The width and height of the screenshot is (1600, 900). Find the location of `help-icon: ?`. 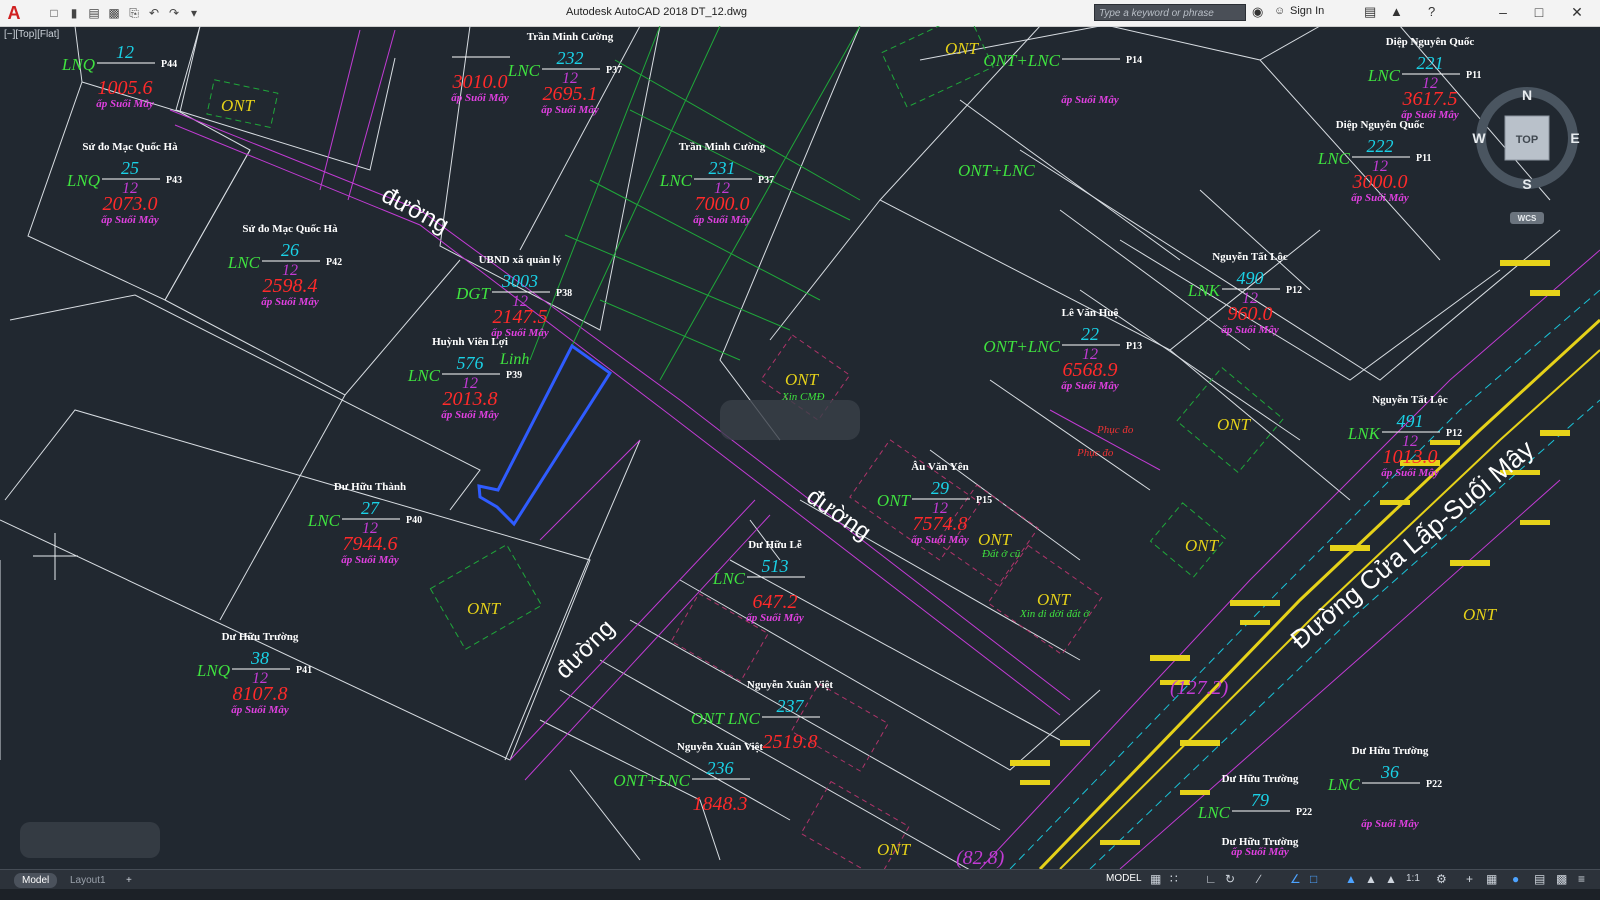

help-icon: ? is located at coordinates (1431, 11).